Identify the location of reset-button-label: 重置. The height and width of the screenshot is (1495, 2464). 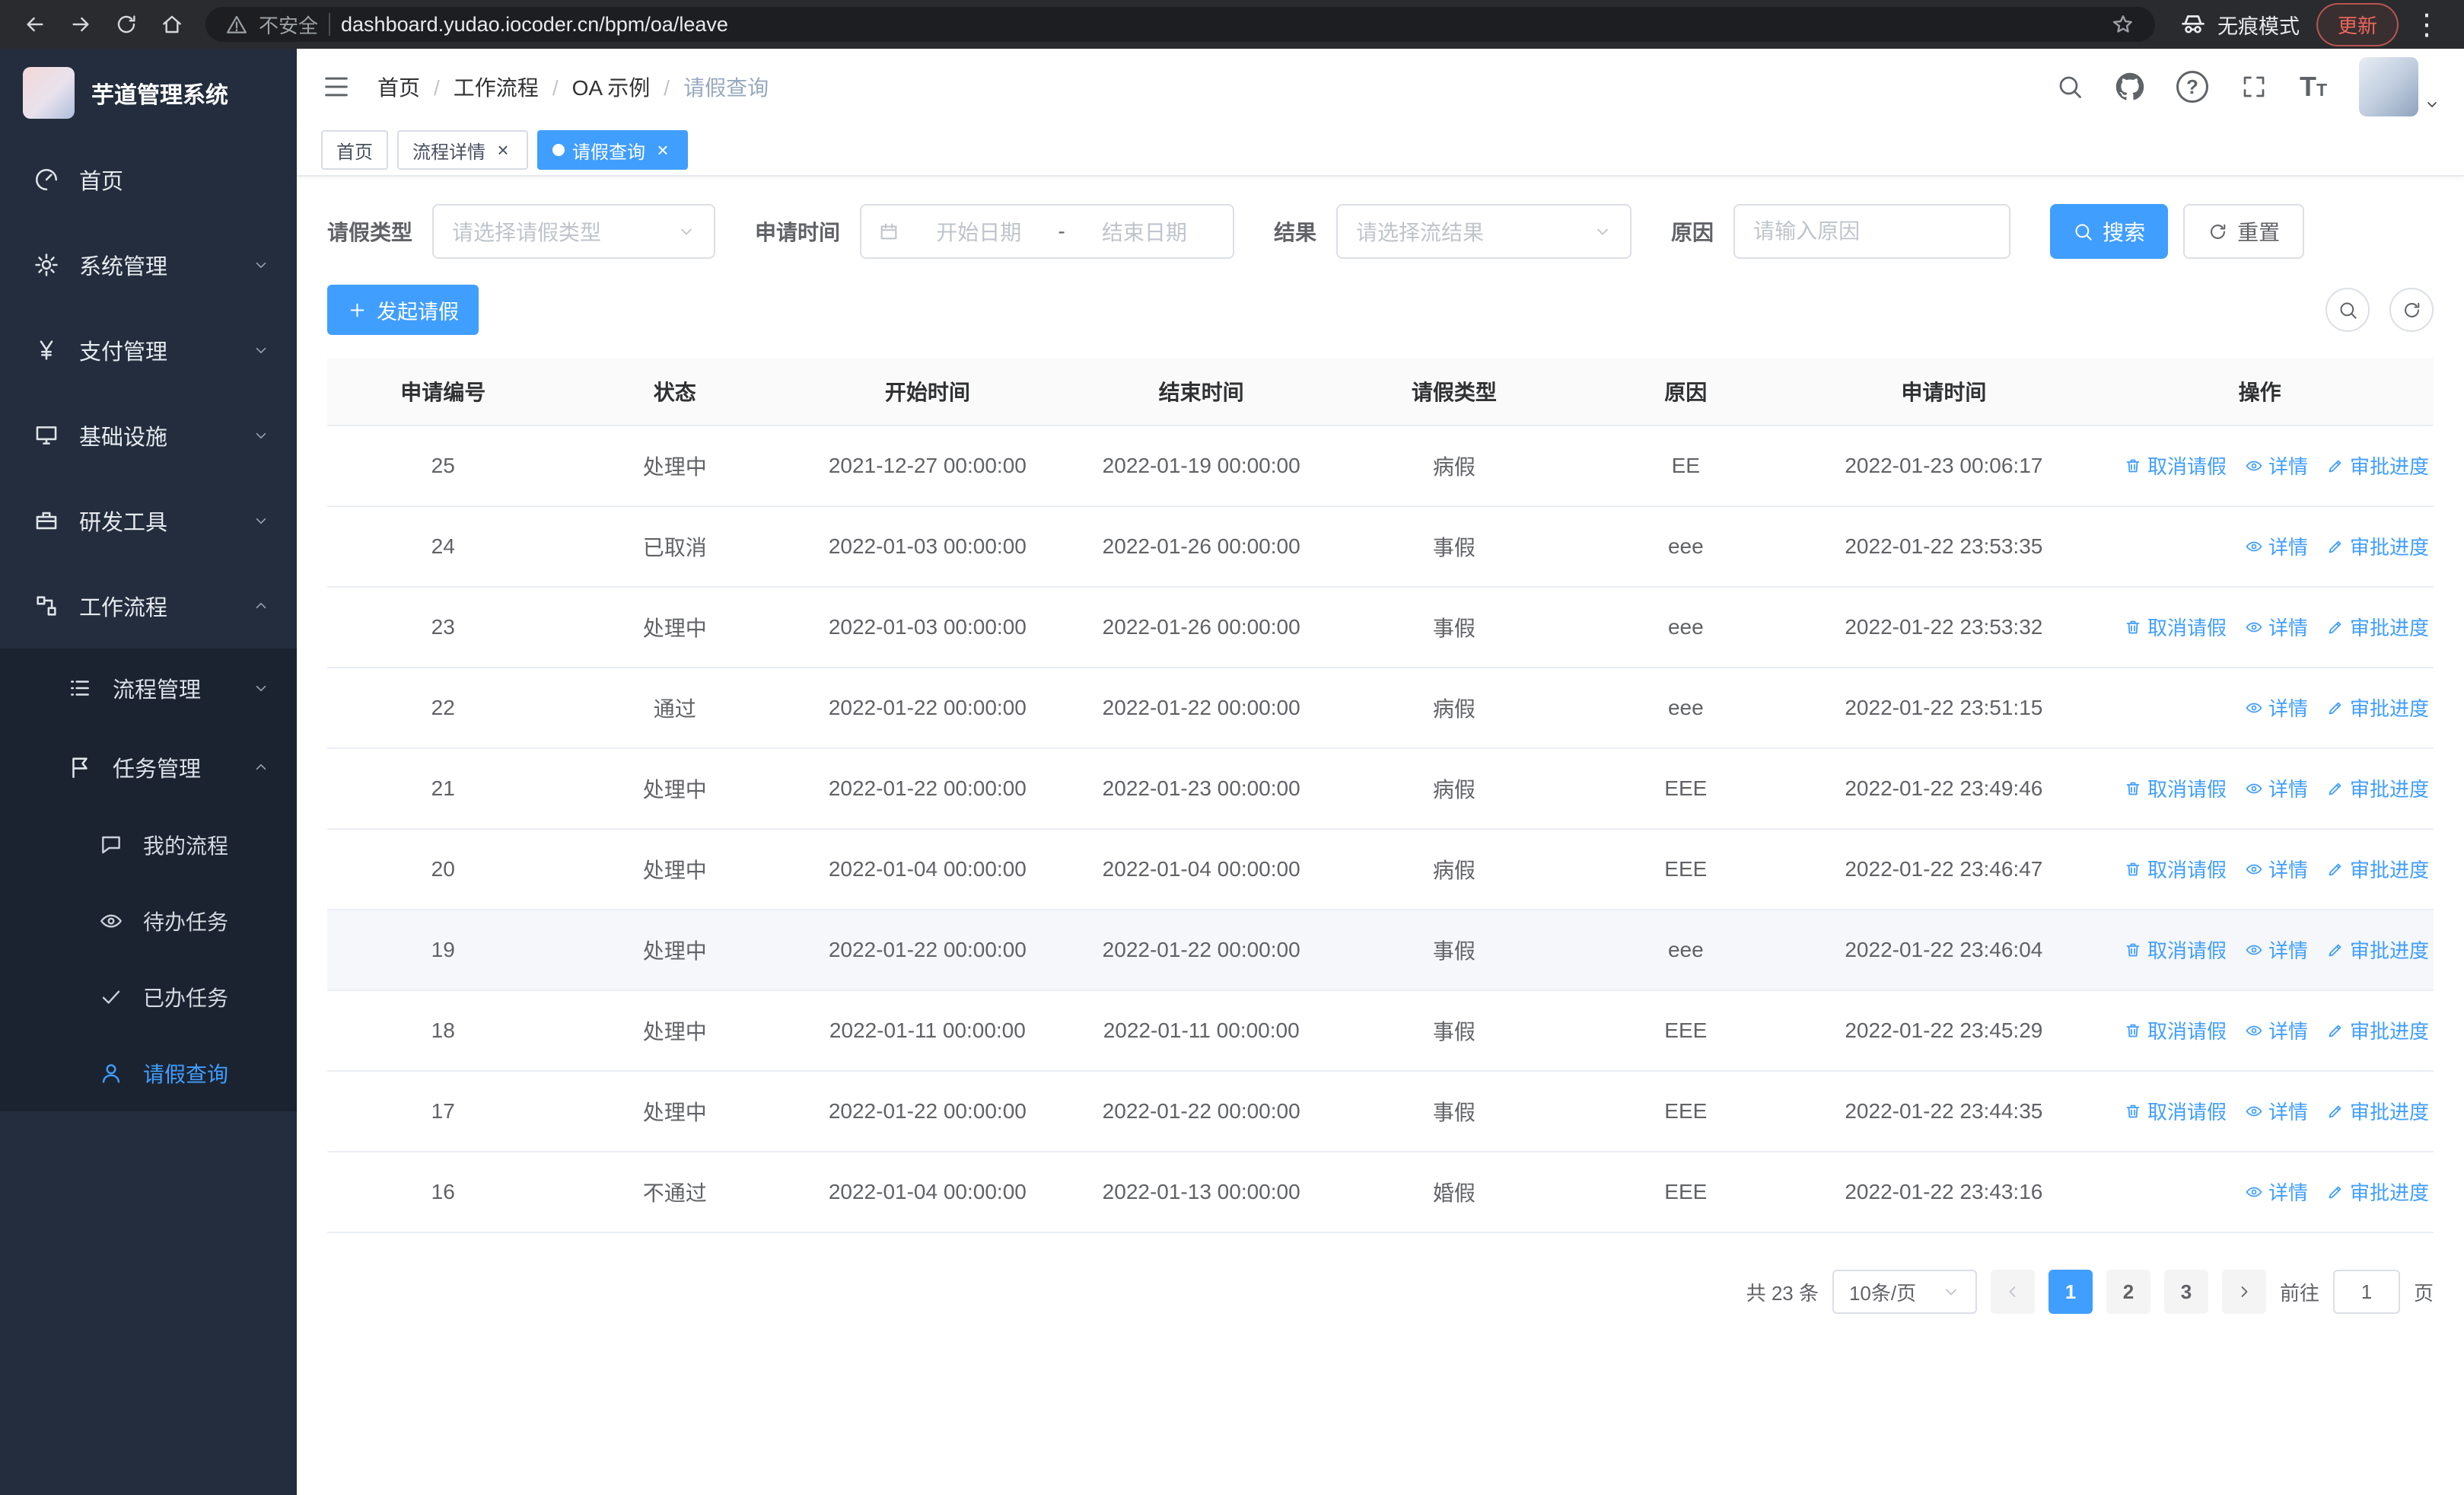
(2259, 232).